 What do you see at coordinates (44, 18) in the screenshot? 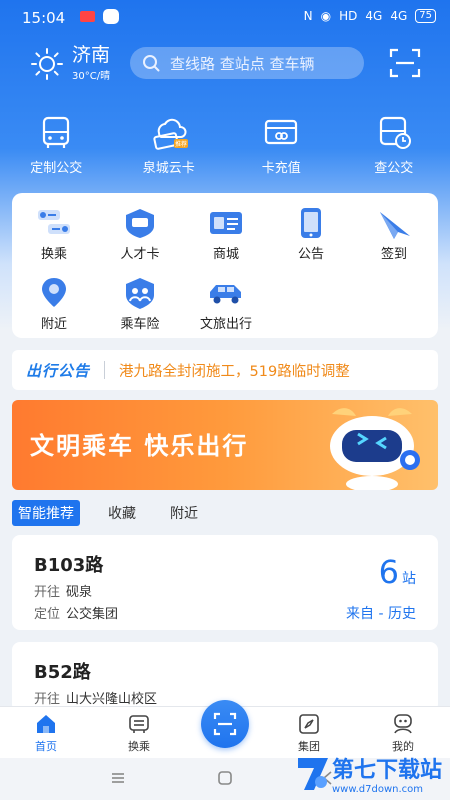
I see `status-time: 15:04` at bounding box center [44, 18].